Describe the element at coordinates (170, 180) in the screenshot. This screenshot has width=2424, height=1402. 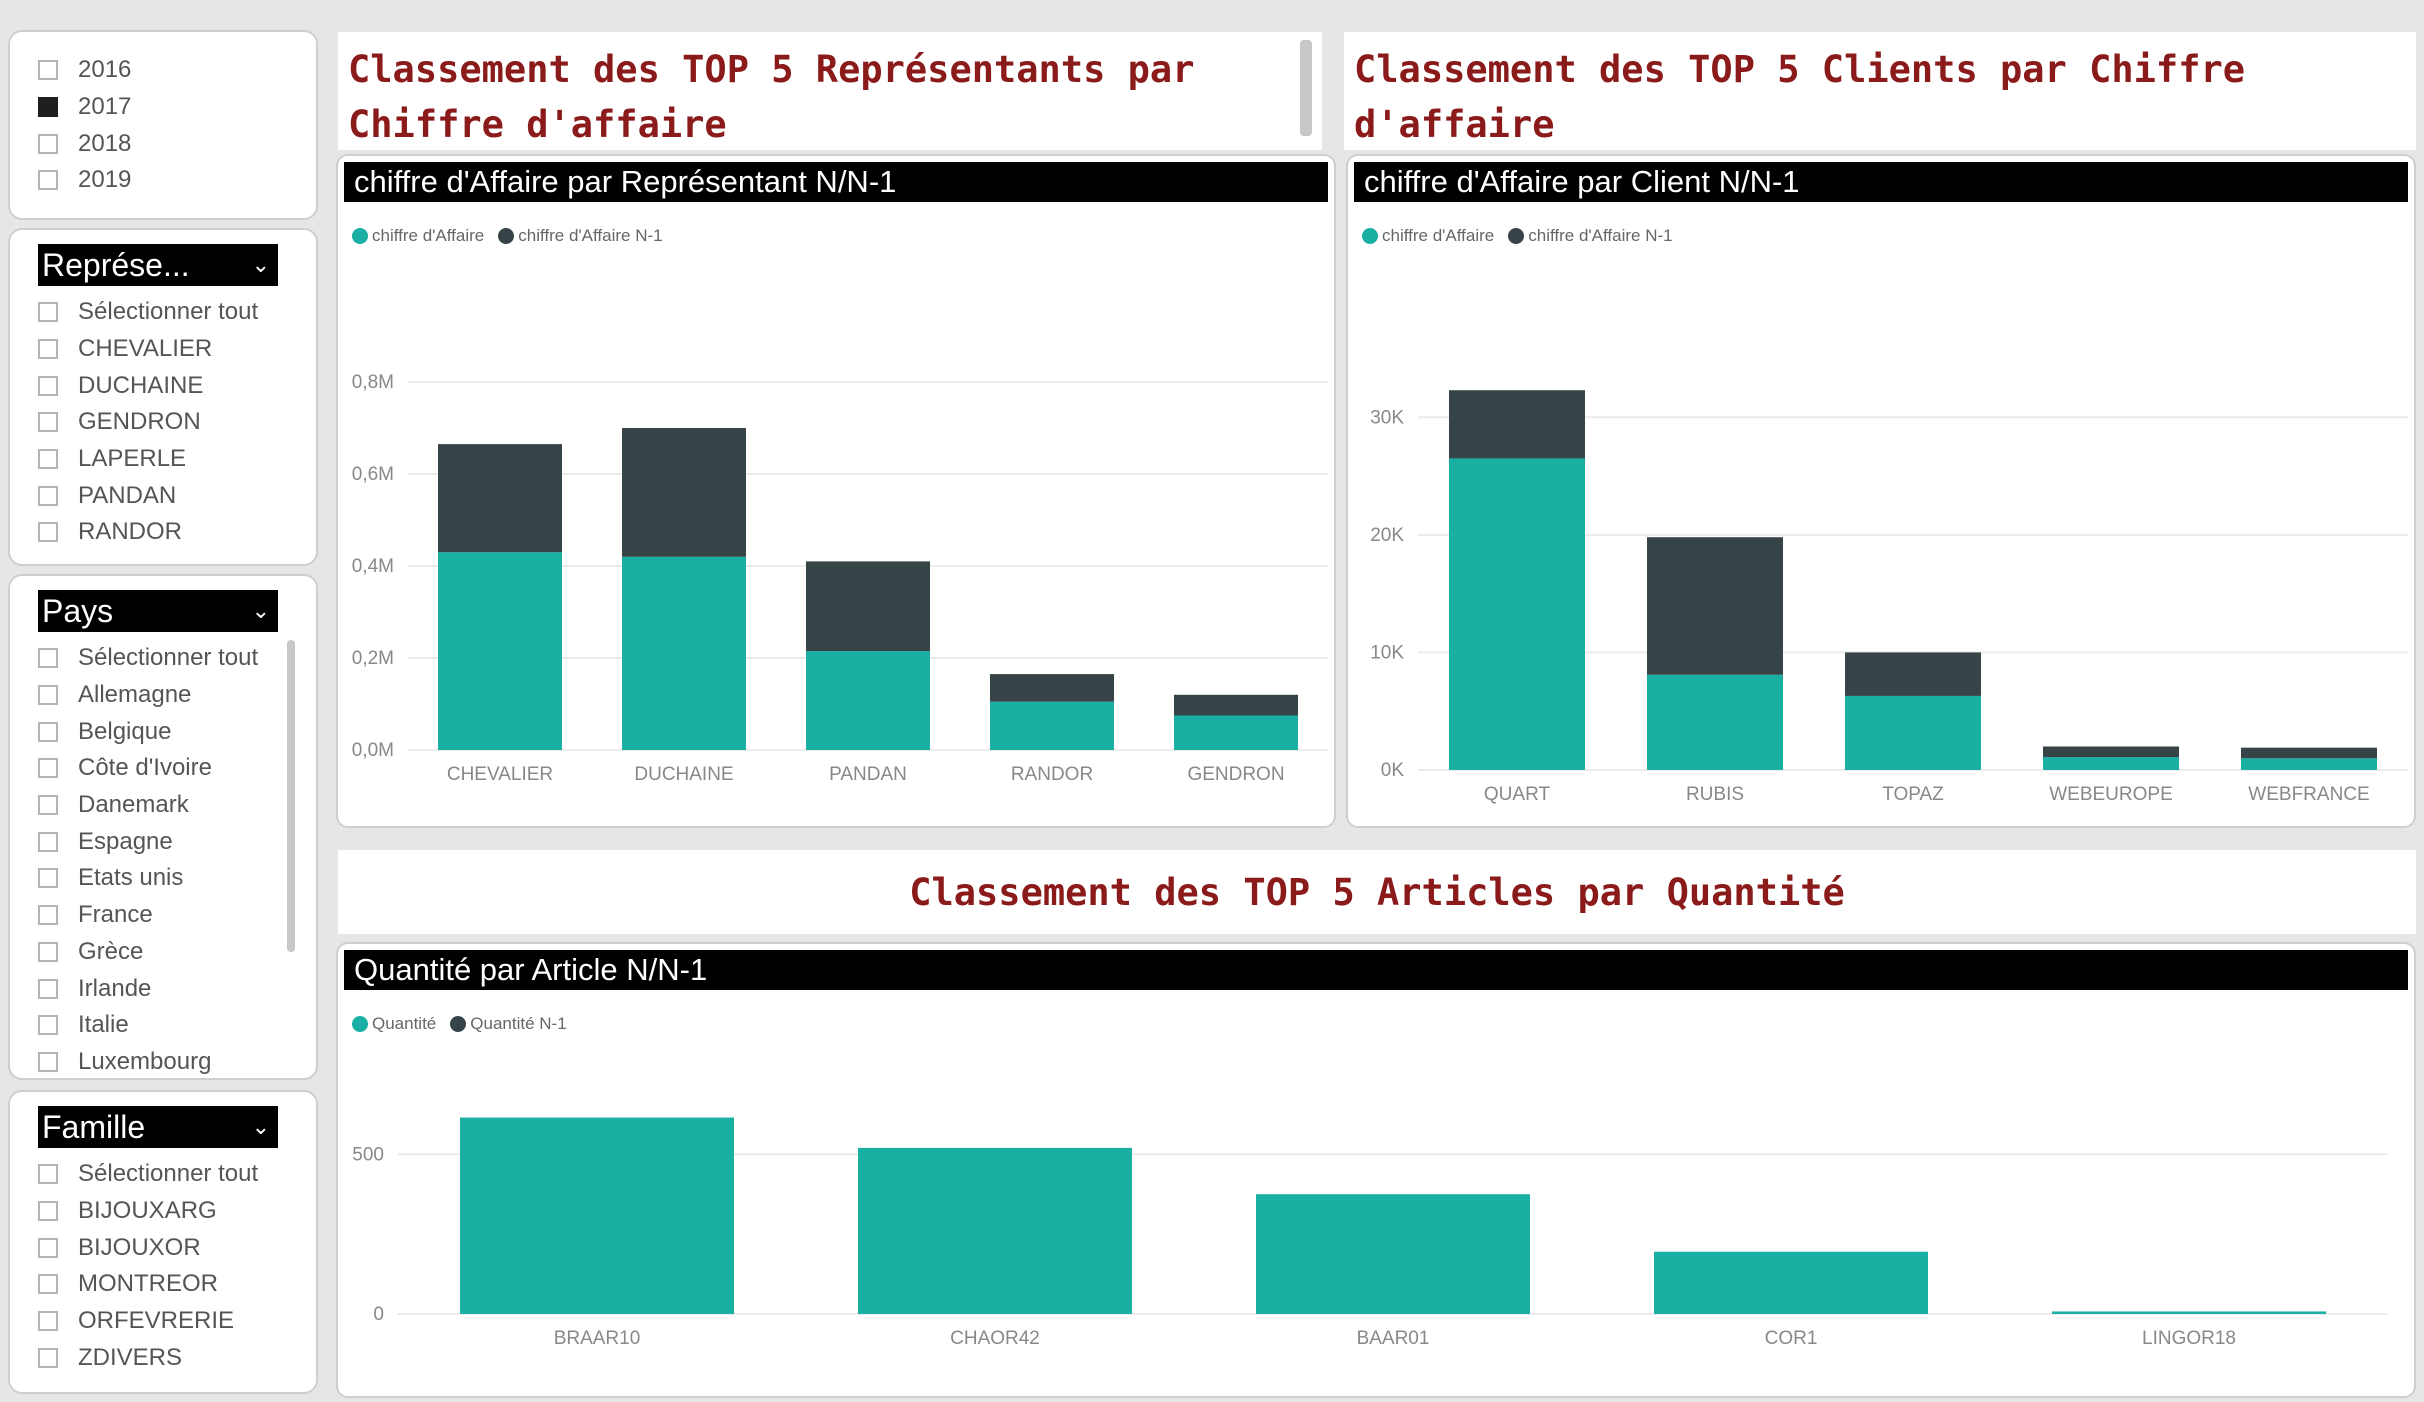
I see `slicer-item: 2019` at that location.